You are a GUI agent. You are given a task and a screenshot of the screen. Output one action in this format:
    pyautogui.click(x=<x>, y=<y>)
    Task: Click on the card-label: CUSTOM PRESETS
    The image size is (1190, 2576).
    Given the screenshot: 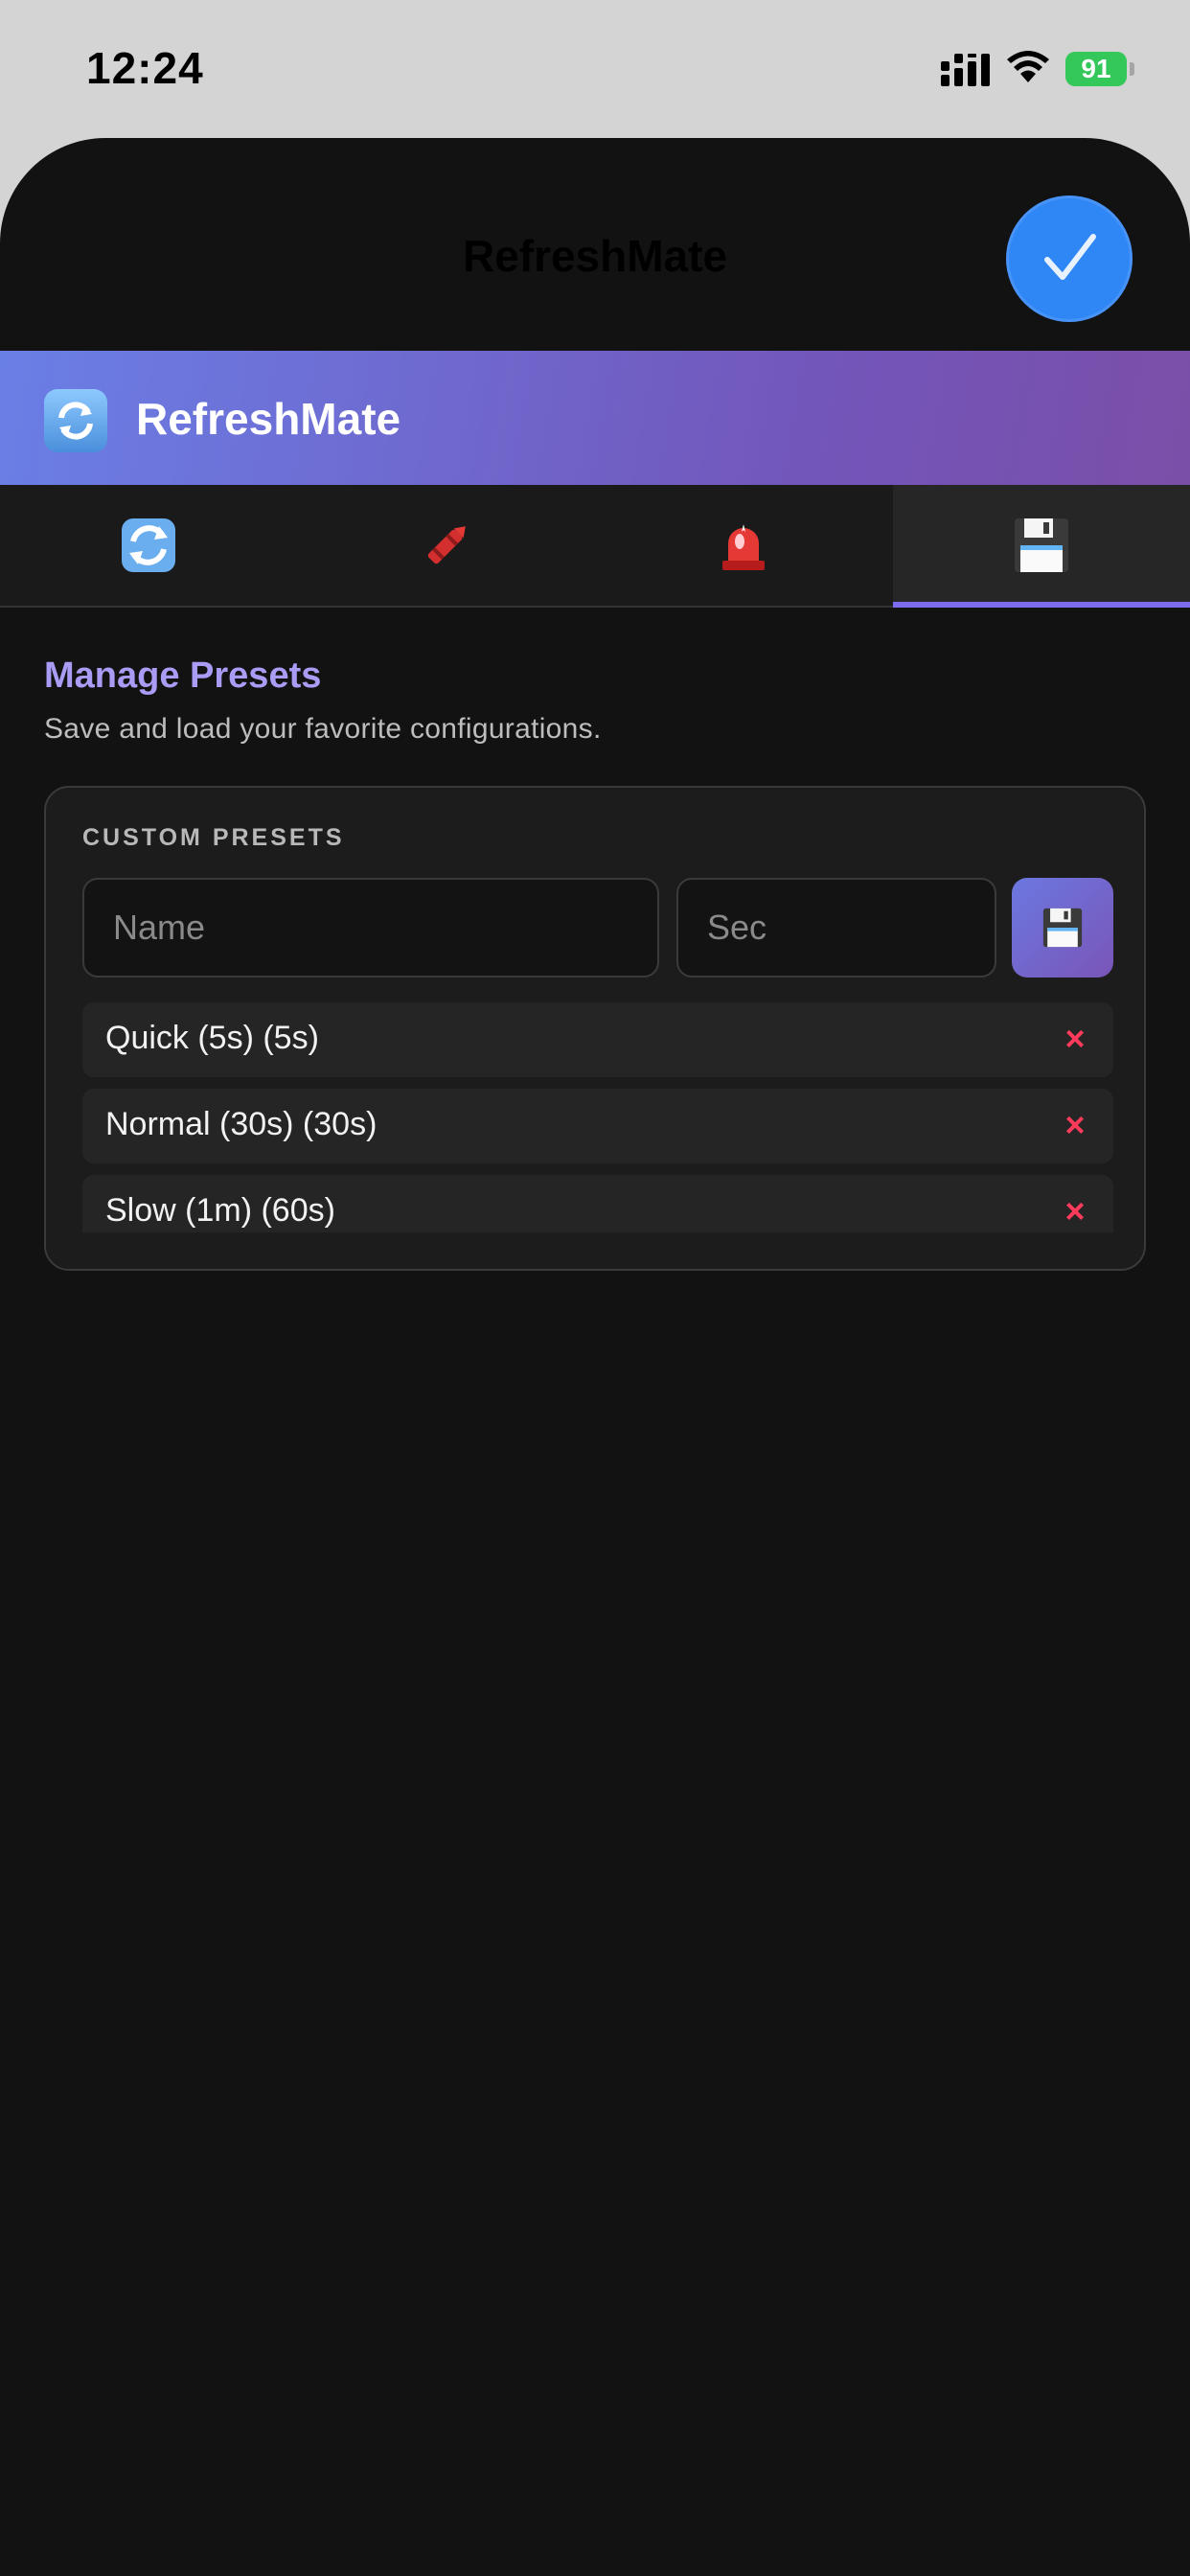 What is the action you would take?
    pyautogui.click(x=214, y=837)
    